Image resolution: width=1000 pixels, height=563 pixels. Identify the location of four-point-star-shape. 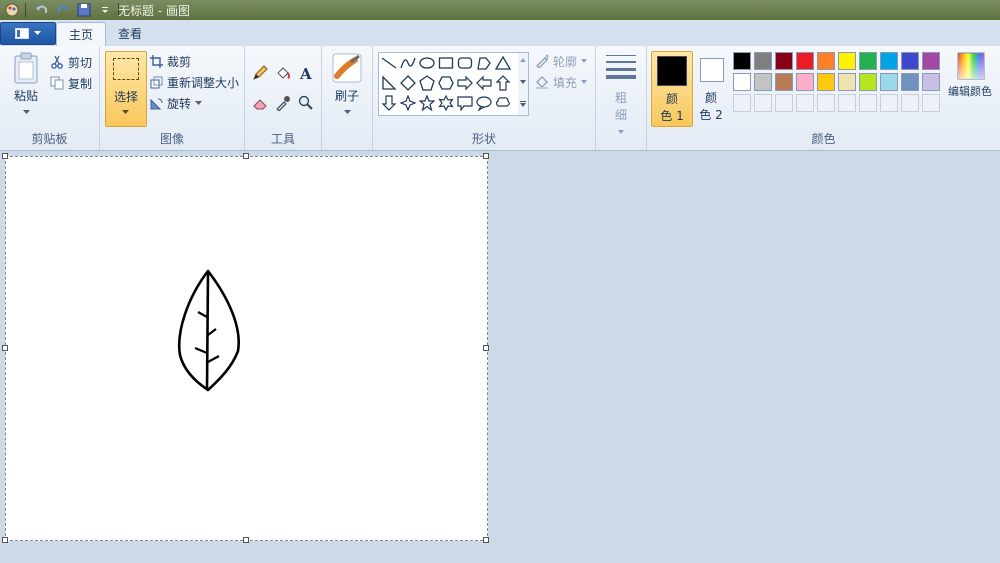
(408, 103).